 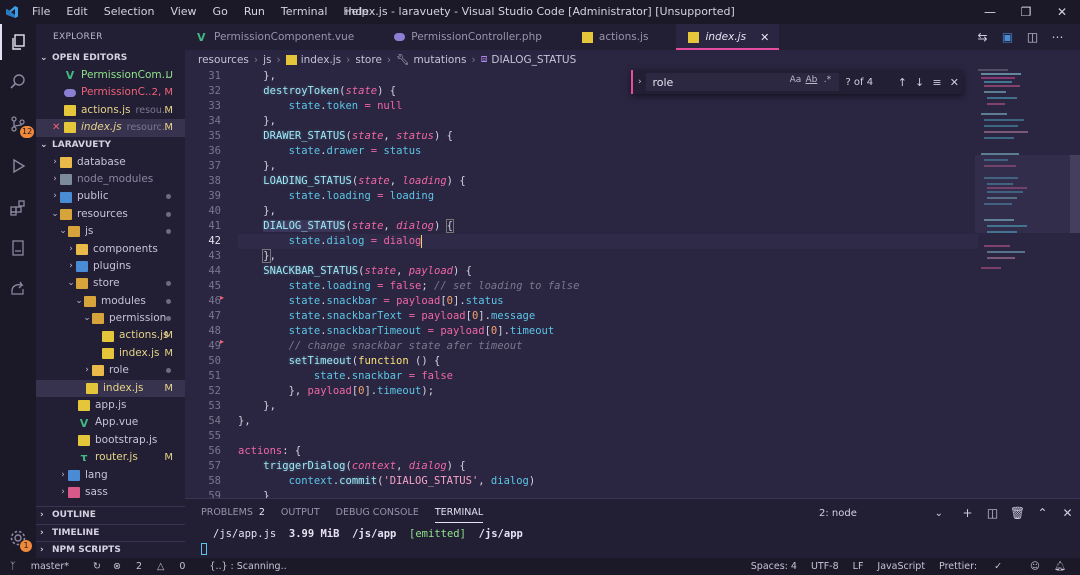 I want to click on restore-icon: ❐, so click(x=1026, y=12).